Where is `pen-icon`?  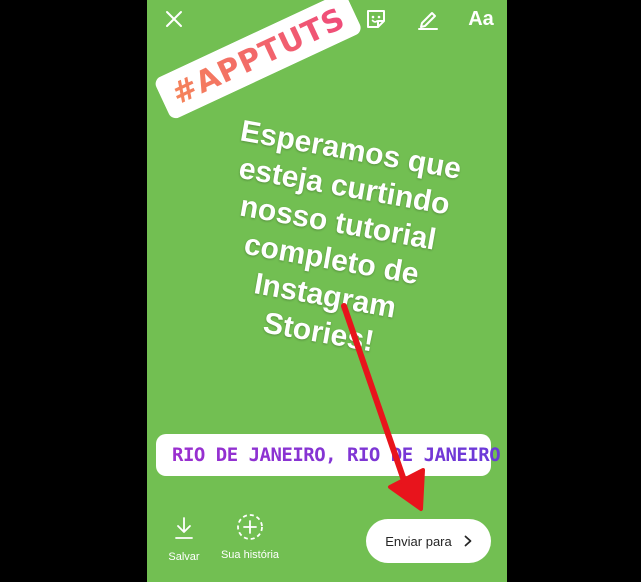 pen-icon is located at coordinates (428, 21).